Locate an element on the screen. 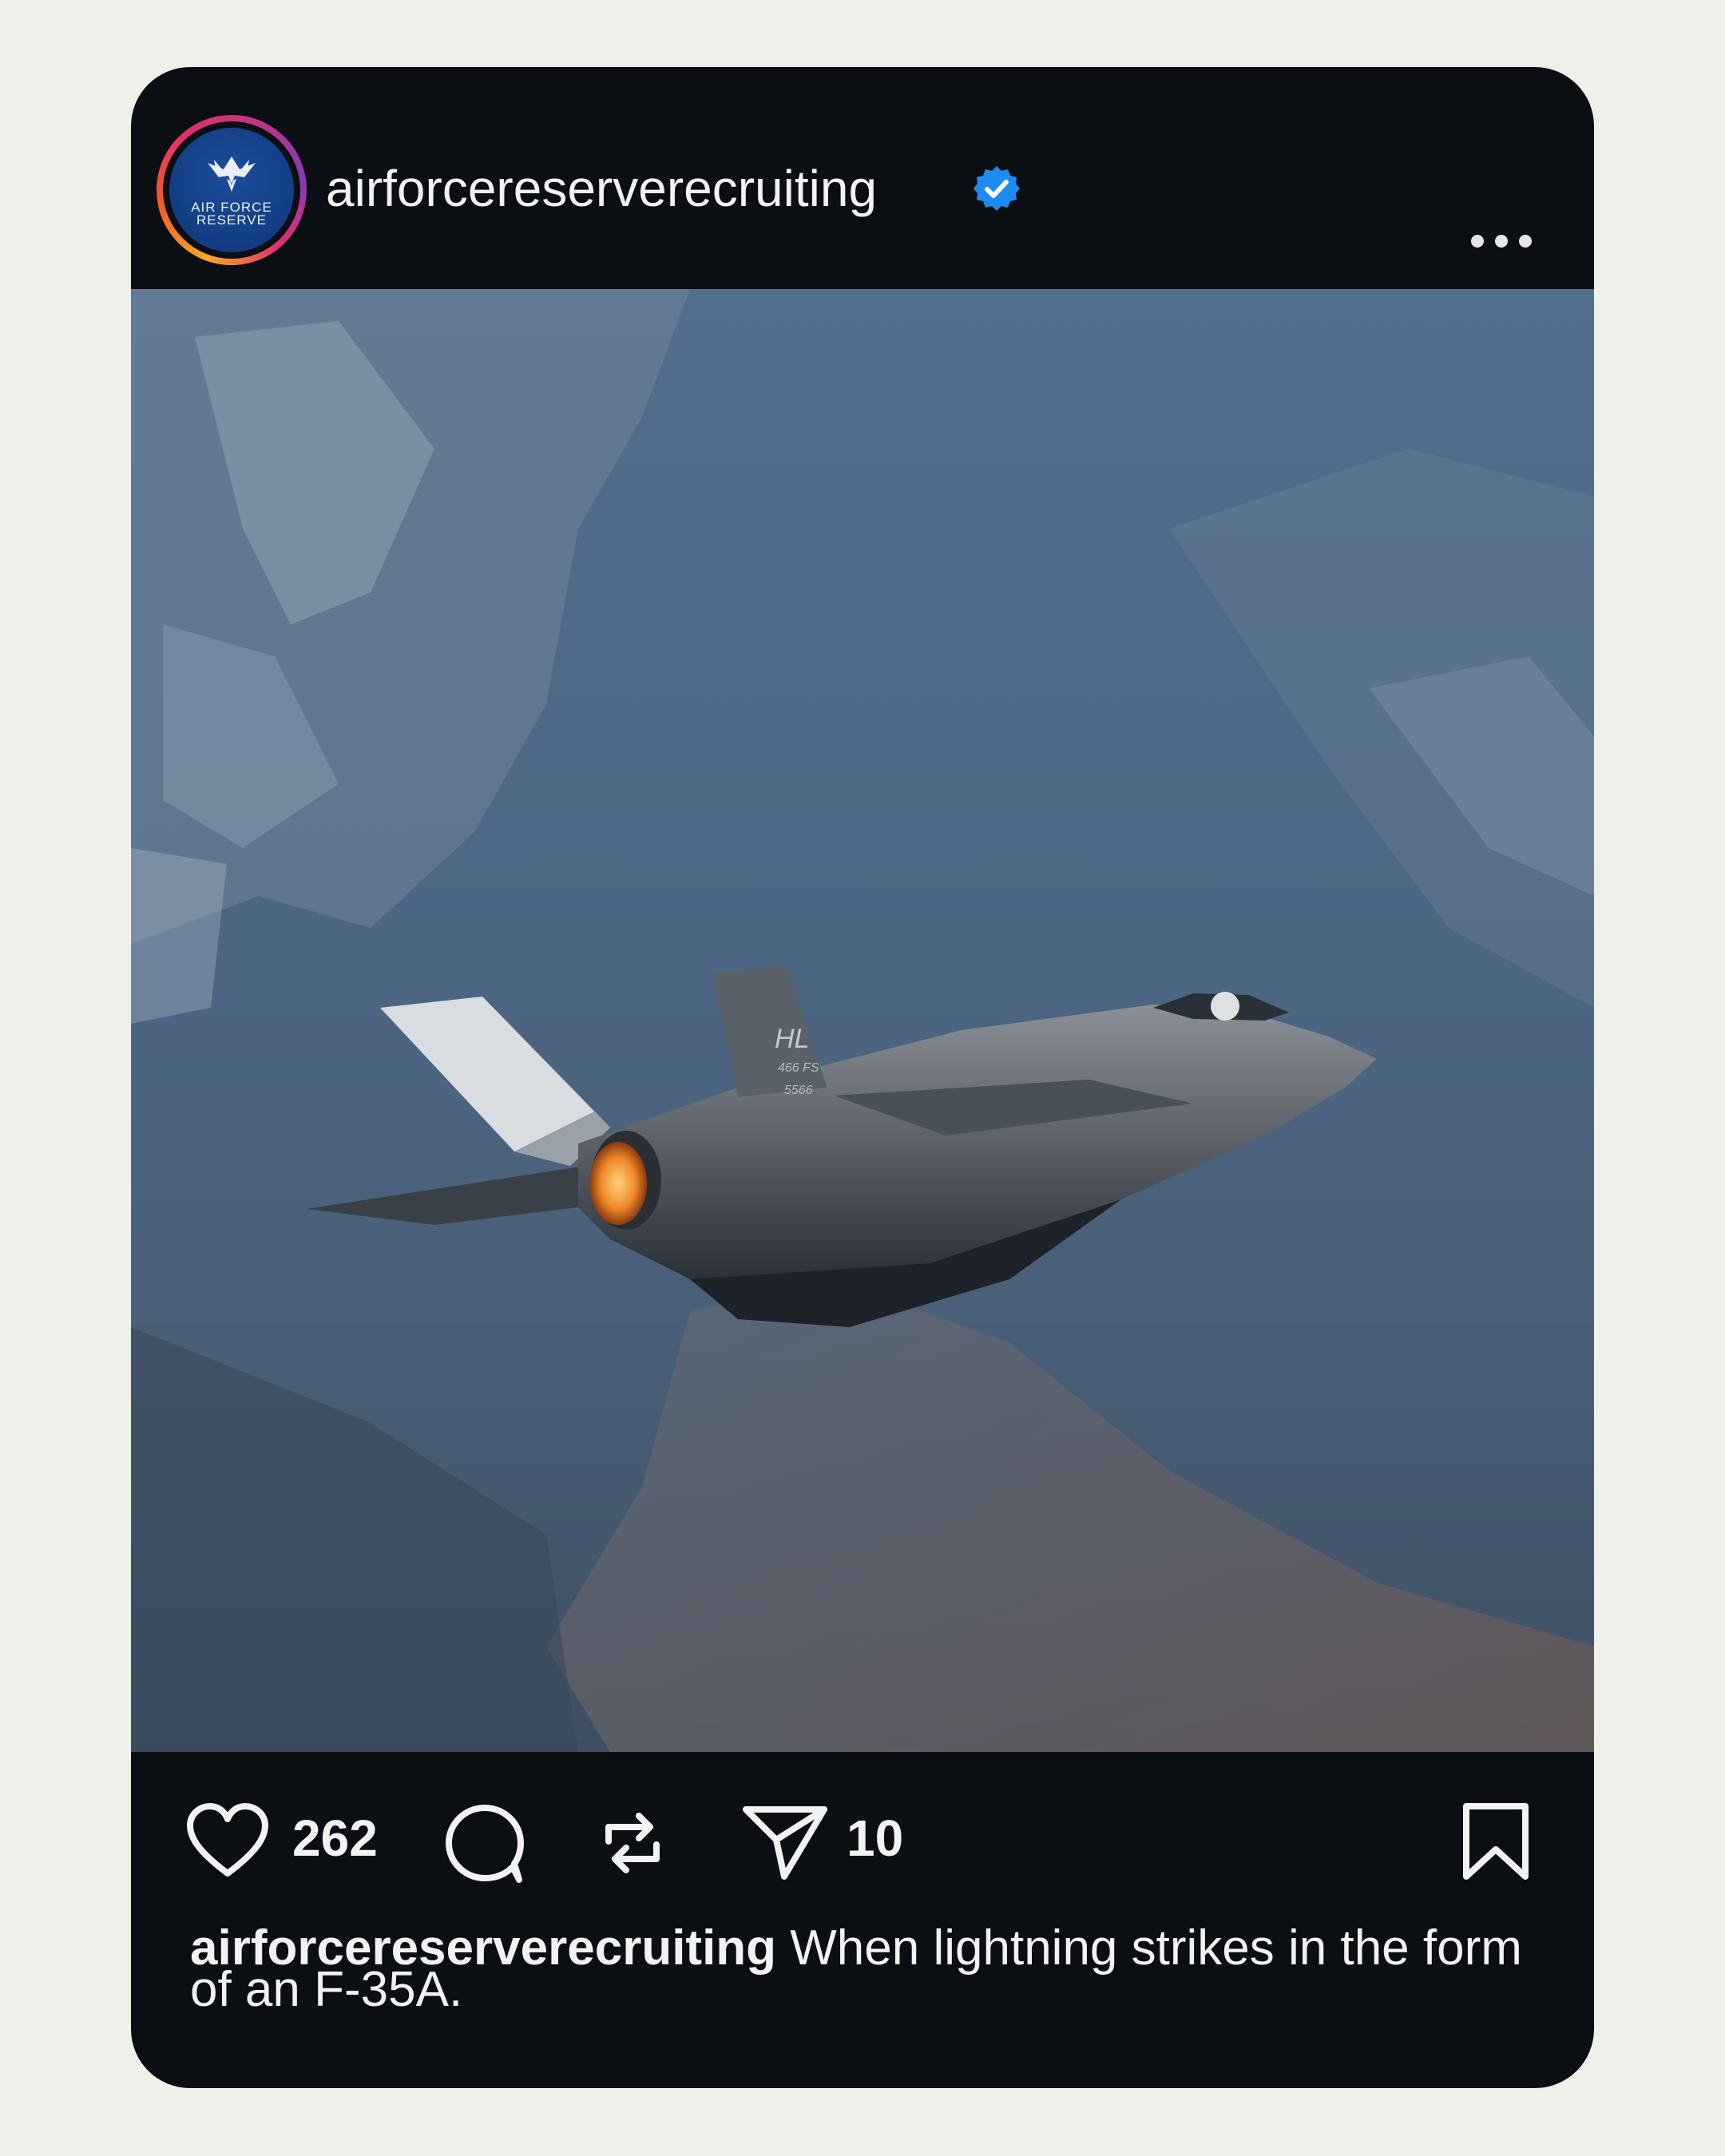 This screenshot has height=2156, width=1725. avatar-logo: AIR FORCE RESERVE is located at coordinates (232, 190).